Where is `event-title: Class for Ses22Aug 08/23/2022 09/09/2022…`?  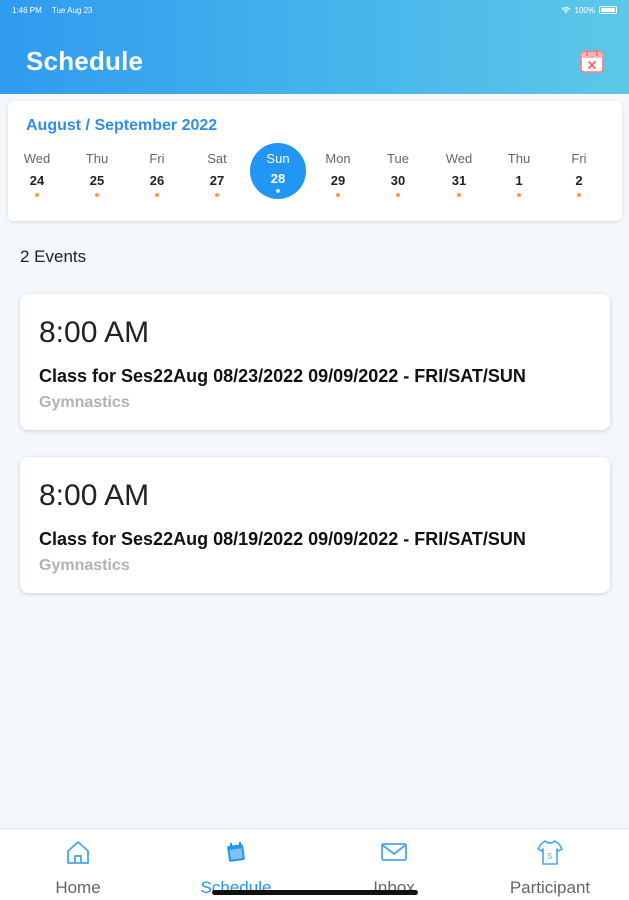 event-title: Class for Ses22Aug 08/23/2022 09/09/2022… is located at coordinates (282, 376).